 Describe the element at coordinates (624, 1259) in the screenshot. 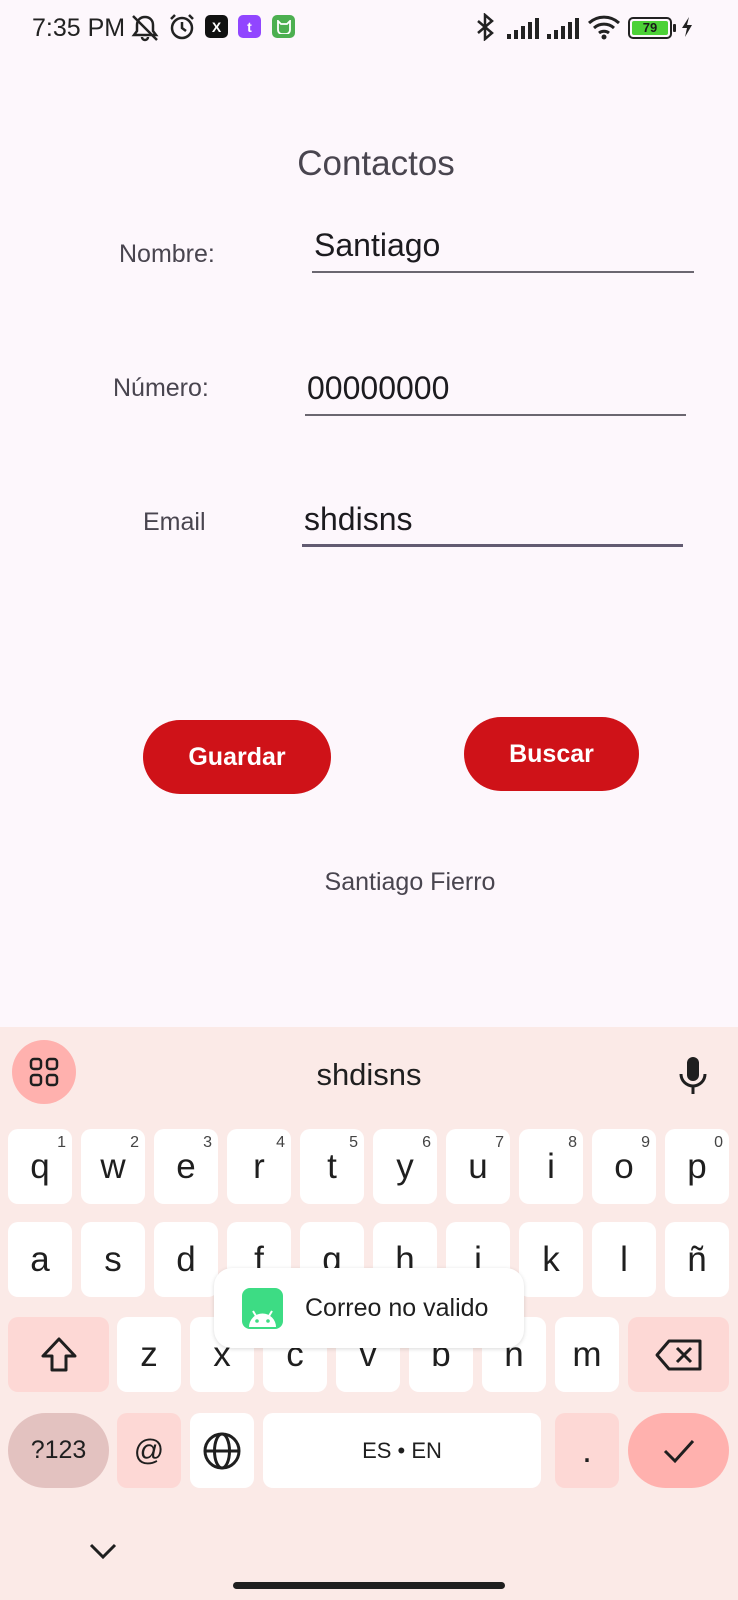

I see `key-l: l` at that location.